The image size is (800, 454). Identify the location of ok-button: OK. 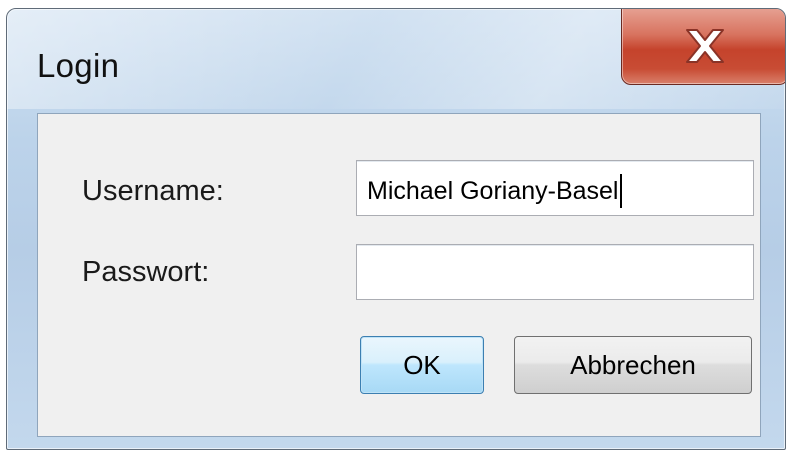
(422, 365).